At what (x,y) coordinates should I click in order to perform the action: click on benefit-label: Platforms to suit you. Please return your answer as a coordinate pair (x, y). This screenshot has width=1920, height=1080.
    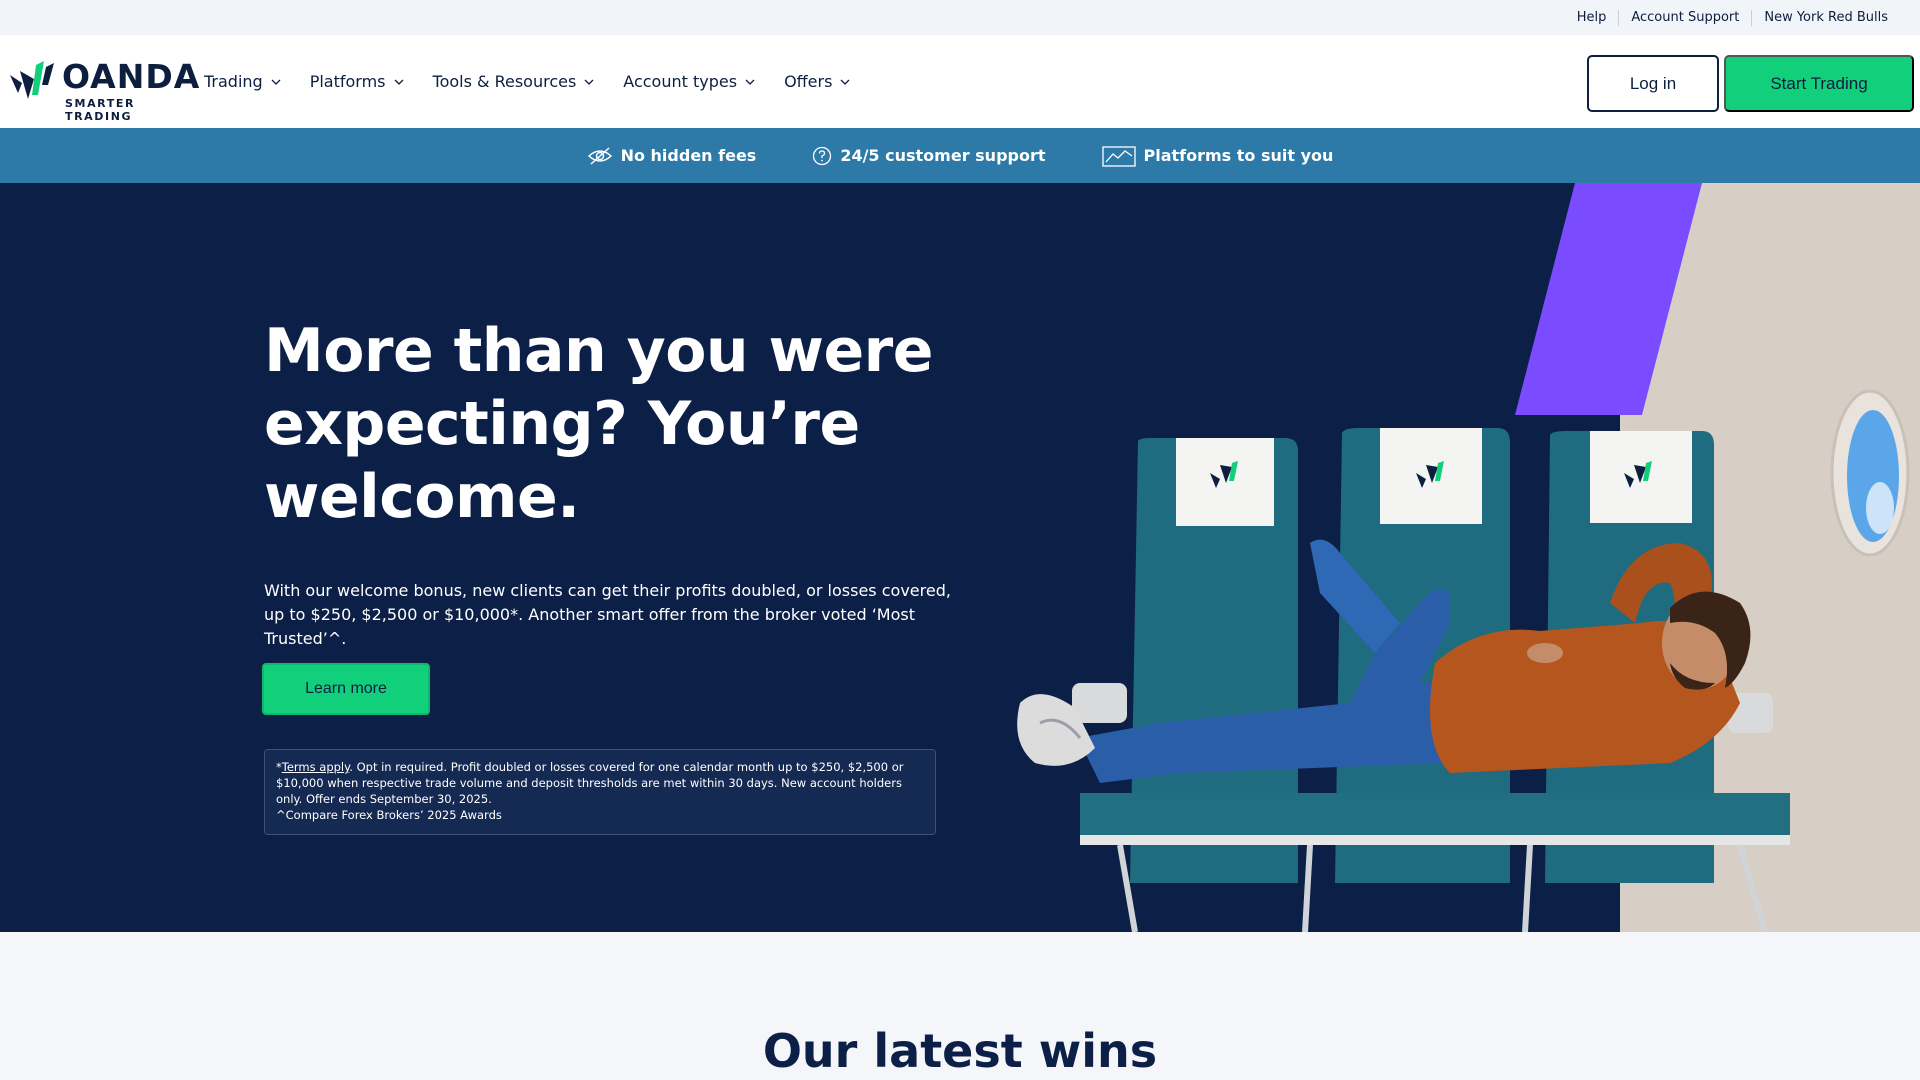
    Looking at the image, I should click on (1238, 155).